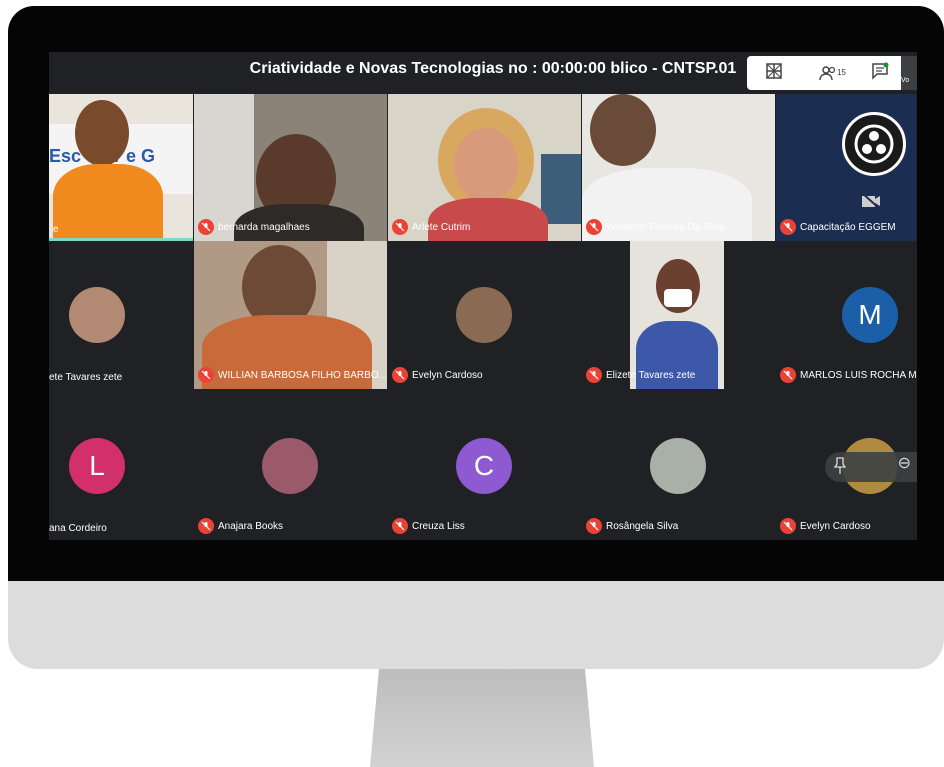 This screenshot has width=944, height=767. Describe the element at coordinates (476, 625) in the screenshot. I see `monitor-chin` at that location.